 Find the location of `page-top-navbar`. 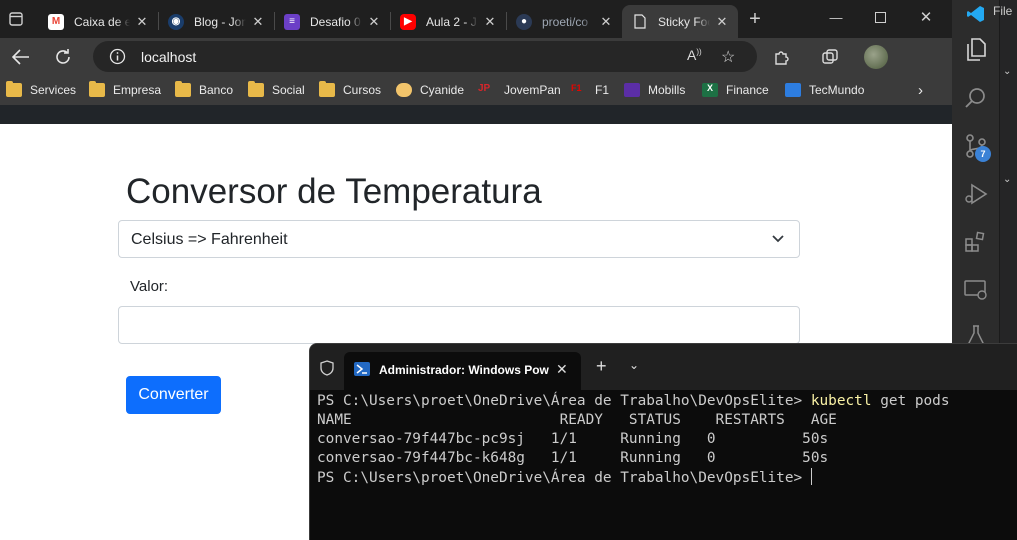

page-top-navbar is located at coordinates (476, 114).